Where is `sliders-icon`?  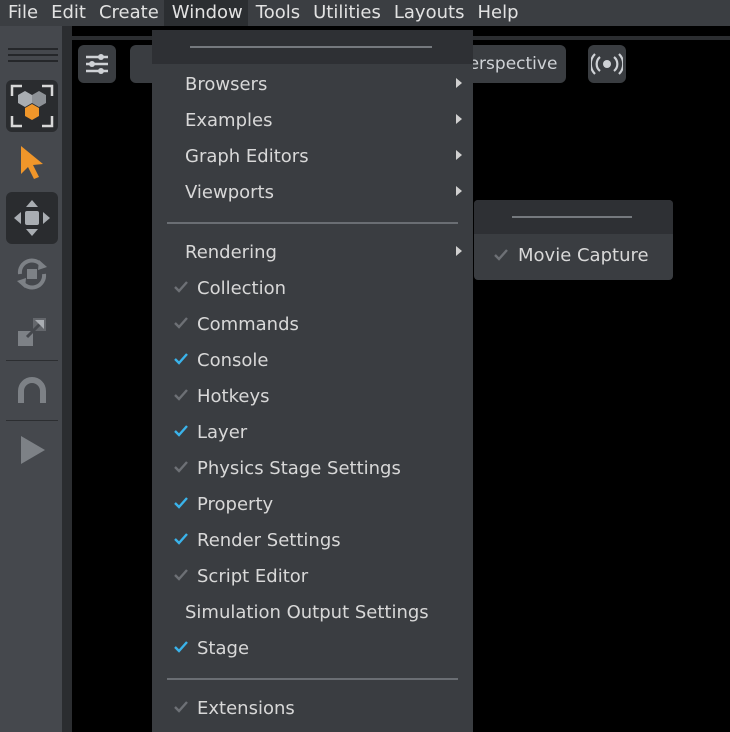 sliders-icon is located at coordinates (97, 64).